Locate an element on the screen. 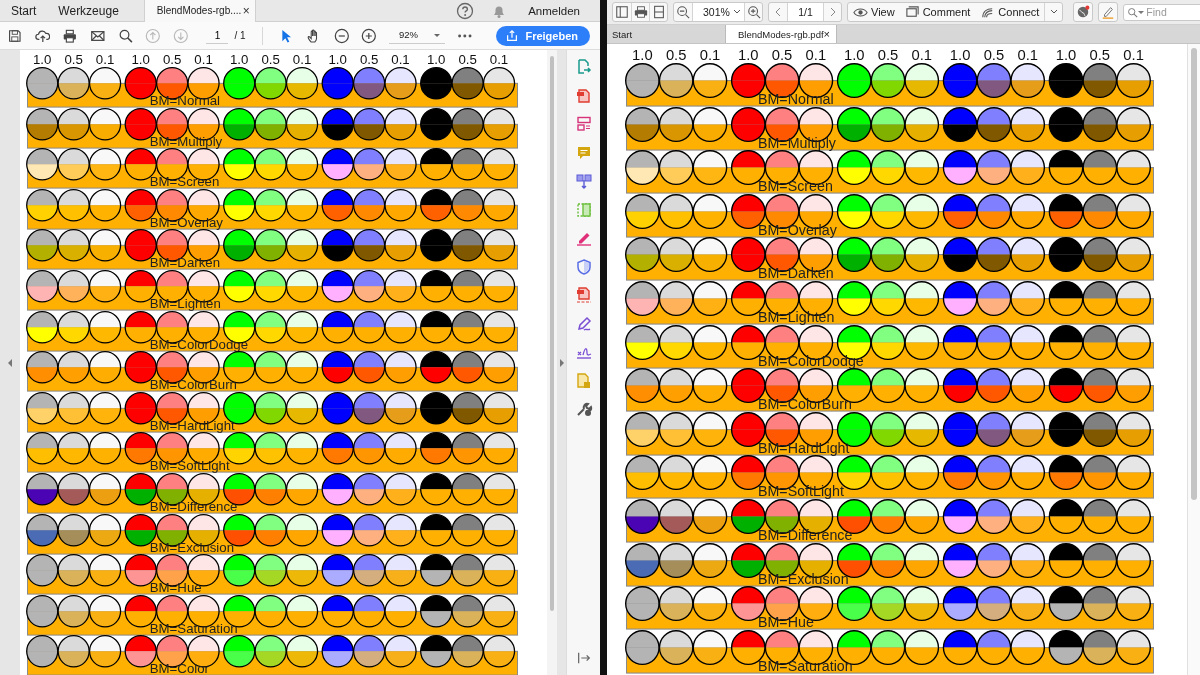 Image resolution: width=1200 pixels, height=675 pixels. share-icon is located at coordinates (512, 35).